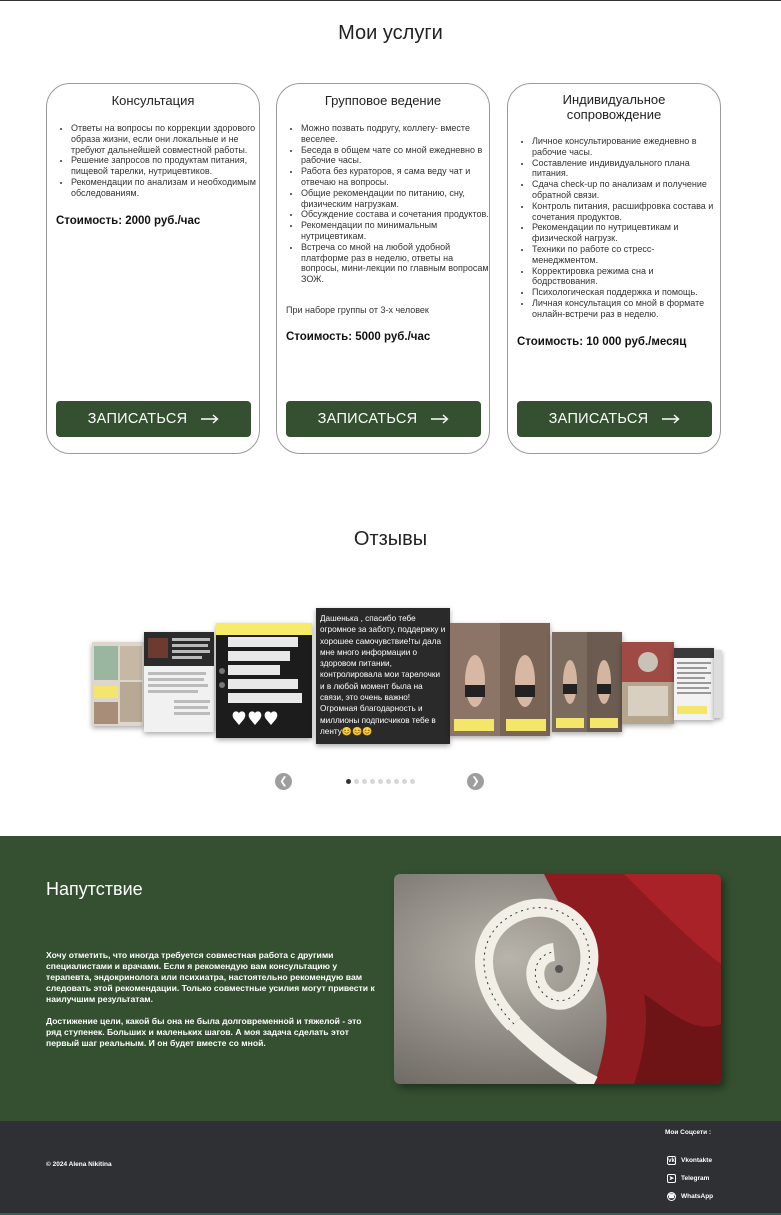  What do you see at coordinates (153, 100) in the screenshot?
I see `card-title: Консультация` at bounding box center [153, 100].